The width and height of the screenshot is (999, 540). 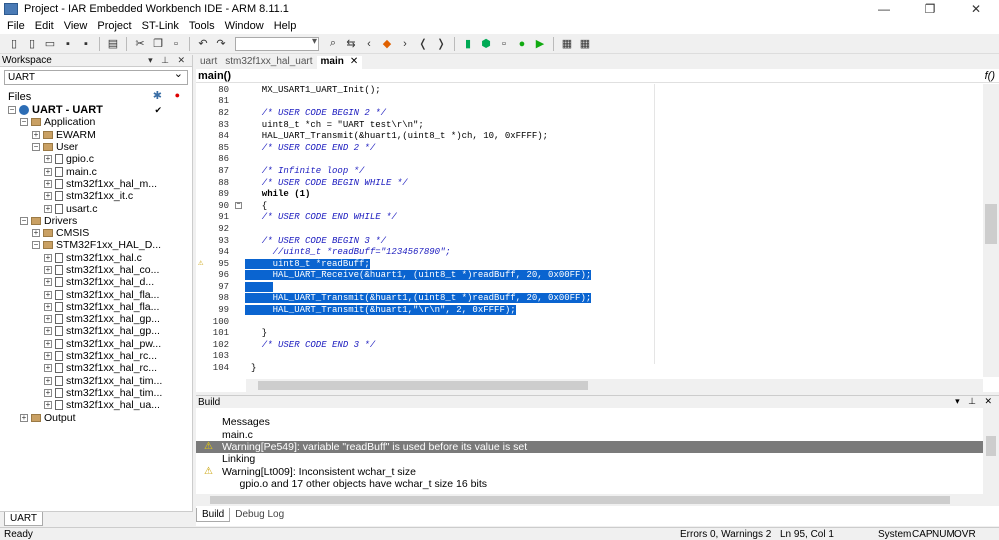 I want to click on tree-item: + stm32f1xx_hal.c, so click(x=96, y=258).